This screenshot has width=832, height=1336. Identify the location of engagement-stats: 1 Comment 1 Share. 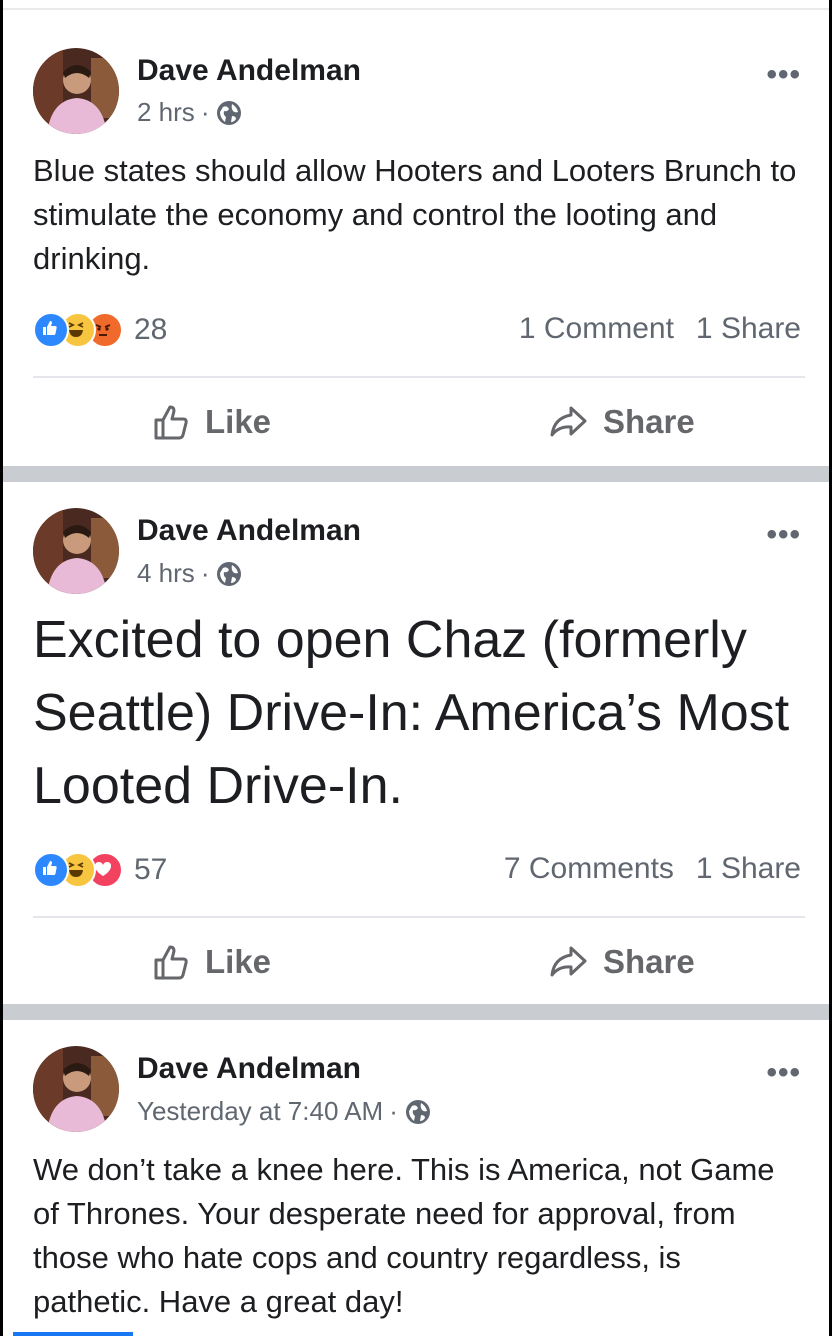
(660, 329).